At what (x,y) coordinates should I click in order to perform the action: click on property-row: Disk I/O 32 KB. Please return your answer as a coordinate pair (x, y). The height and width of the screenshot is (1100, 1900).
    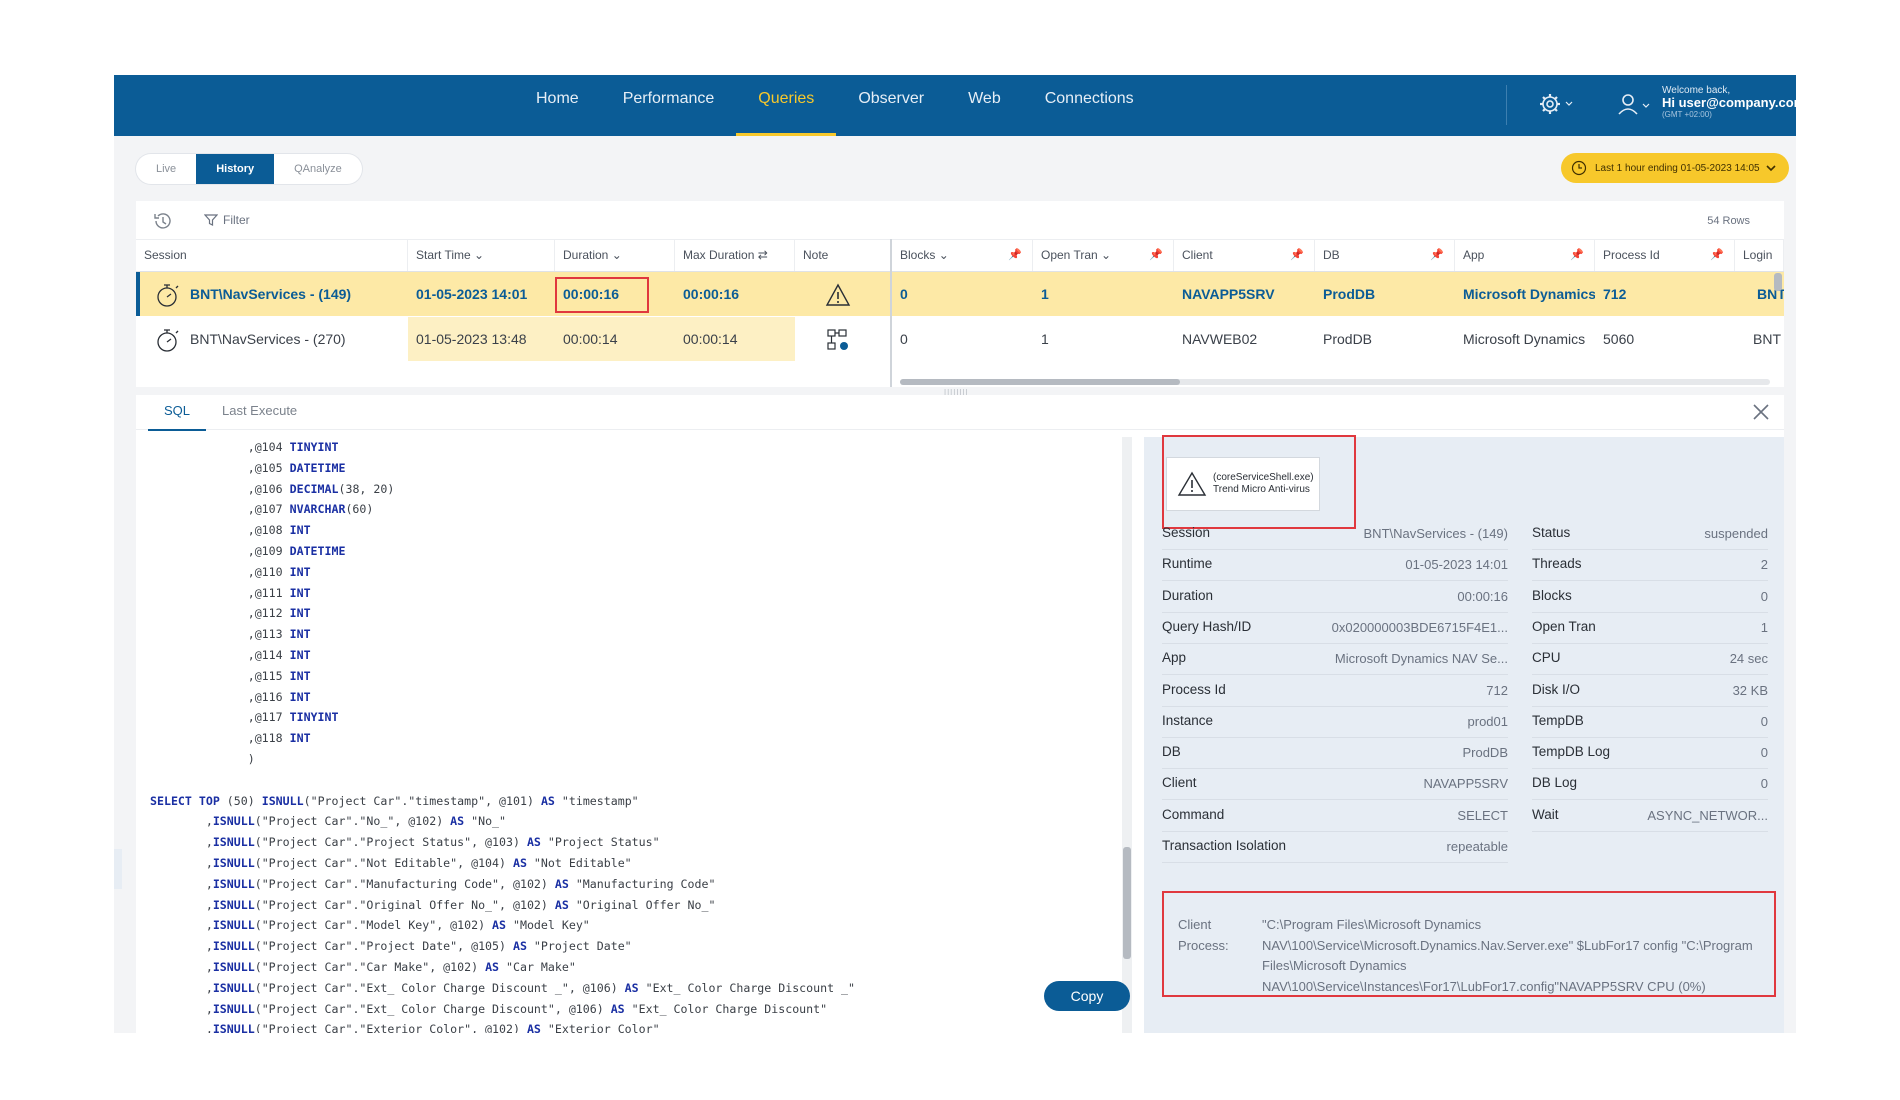
    Looking at the image, I should click on (1650, 691).